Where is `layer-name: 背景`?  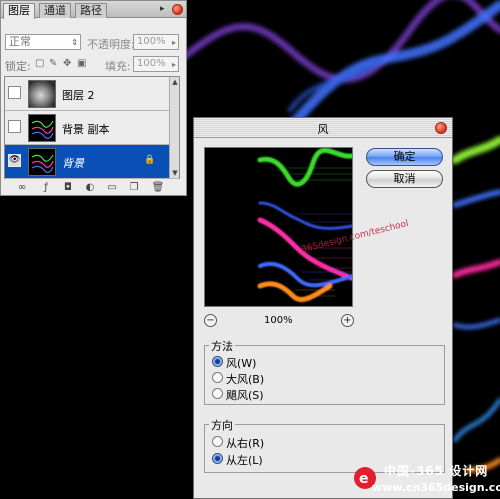 layer-name: 背景 is located at coordinates (73, 163).